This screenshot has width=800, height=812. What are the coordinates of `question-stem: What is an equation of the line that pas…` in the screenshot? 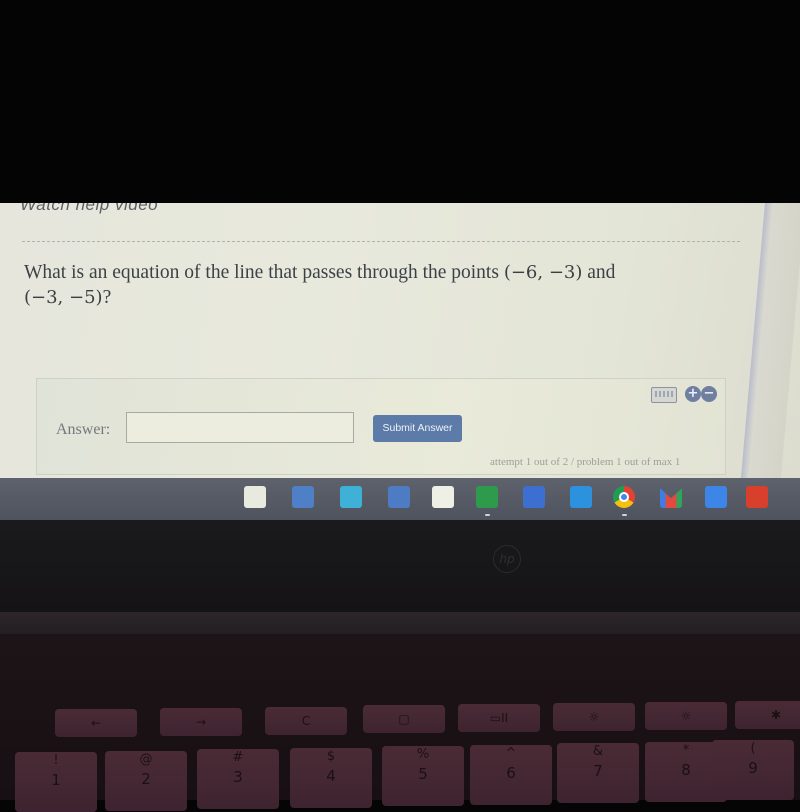 It's located at (261, 272).